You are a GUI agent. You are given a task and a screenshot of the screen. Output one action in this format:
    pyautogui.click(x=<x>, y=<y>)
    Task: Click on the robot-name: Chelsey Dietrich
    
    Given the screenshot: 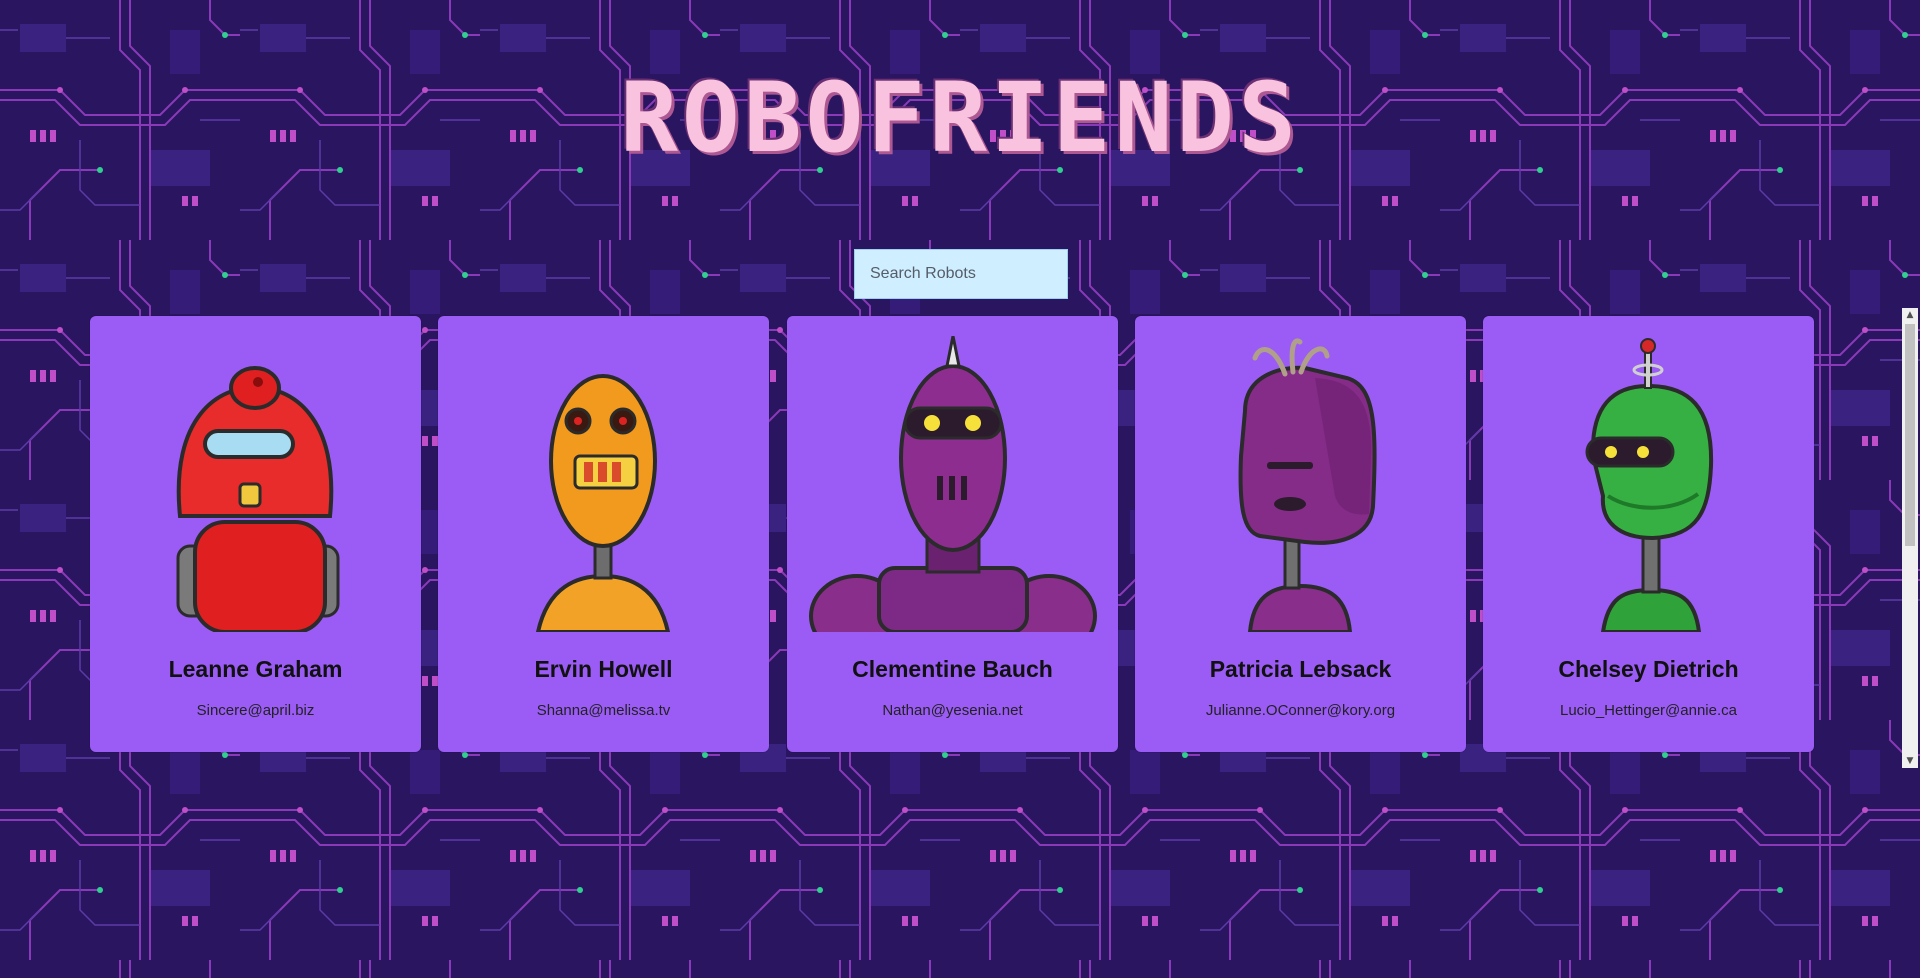 What is the action you would take?
    pyautogui.click(x=1648, y=669)
    